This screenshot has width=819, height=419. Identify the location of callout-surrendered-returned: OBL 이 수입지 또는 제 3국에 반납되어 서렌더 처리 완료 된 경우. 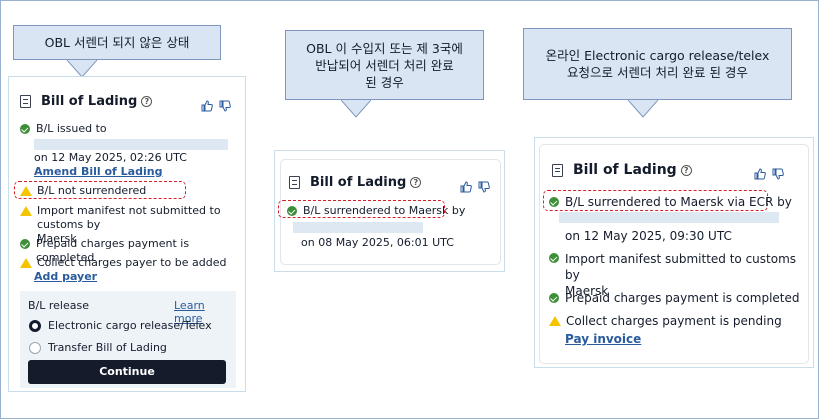
(384, 74).